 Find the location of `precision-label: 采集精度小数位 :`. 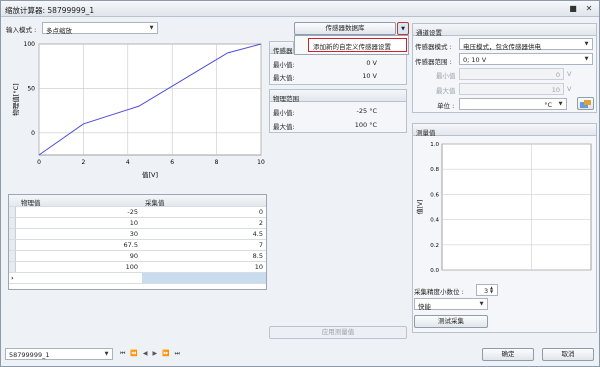

precision-label: 采集精度小数位 : is located at coordinates (439, 292).